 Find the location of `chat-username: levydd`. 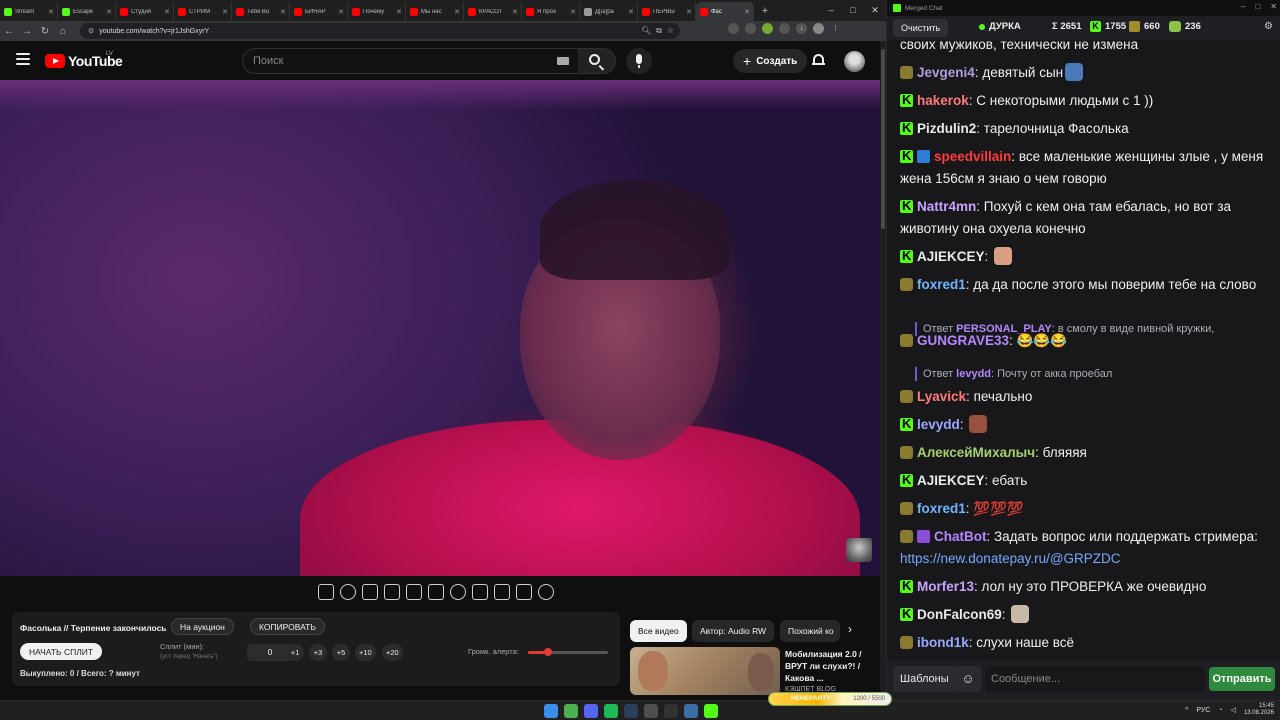

chat-username: levydd is located at coordinates (938, 424).